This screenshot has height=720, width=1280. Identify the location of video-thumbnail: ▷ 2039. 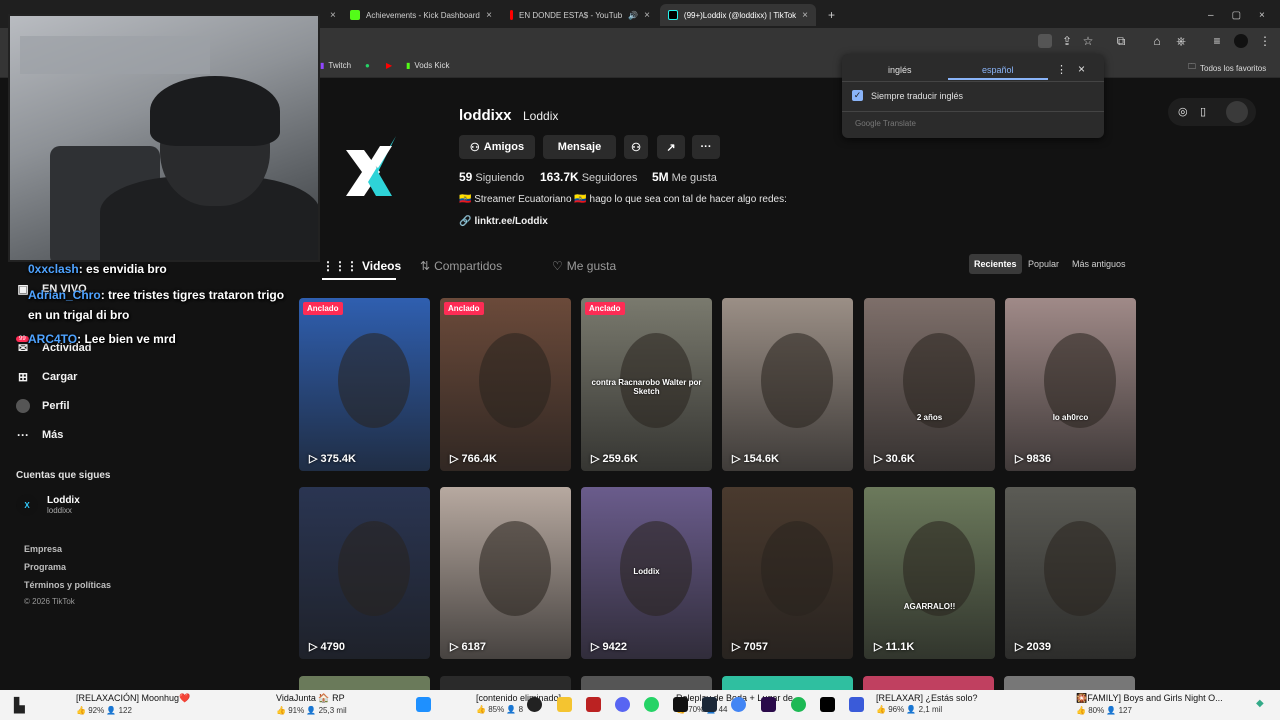
(1070, 573).